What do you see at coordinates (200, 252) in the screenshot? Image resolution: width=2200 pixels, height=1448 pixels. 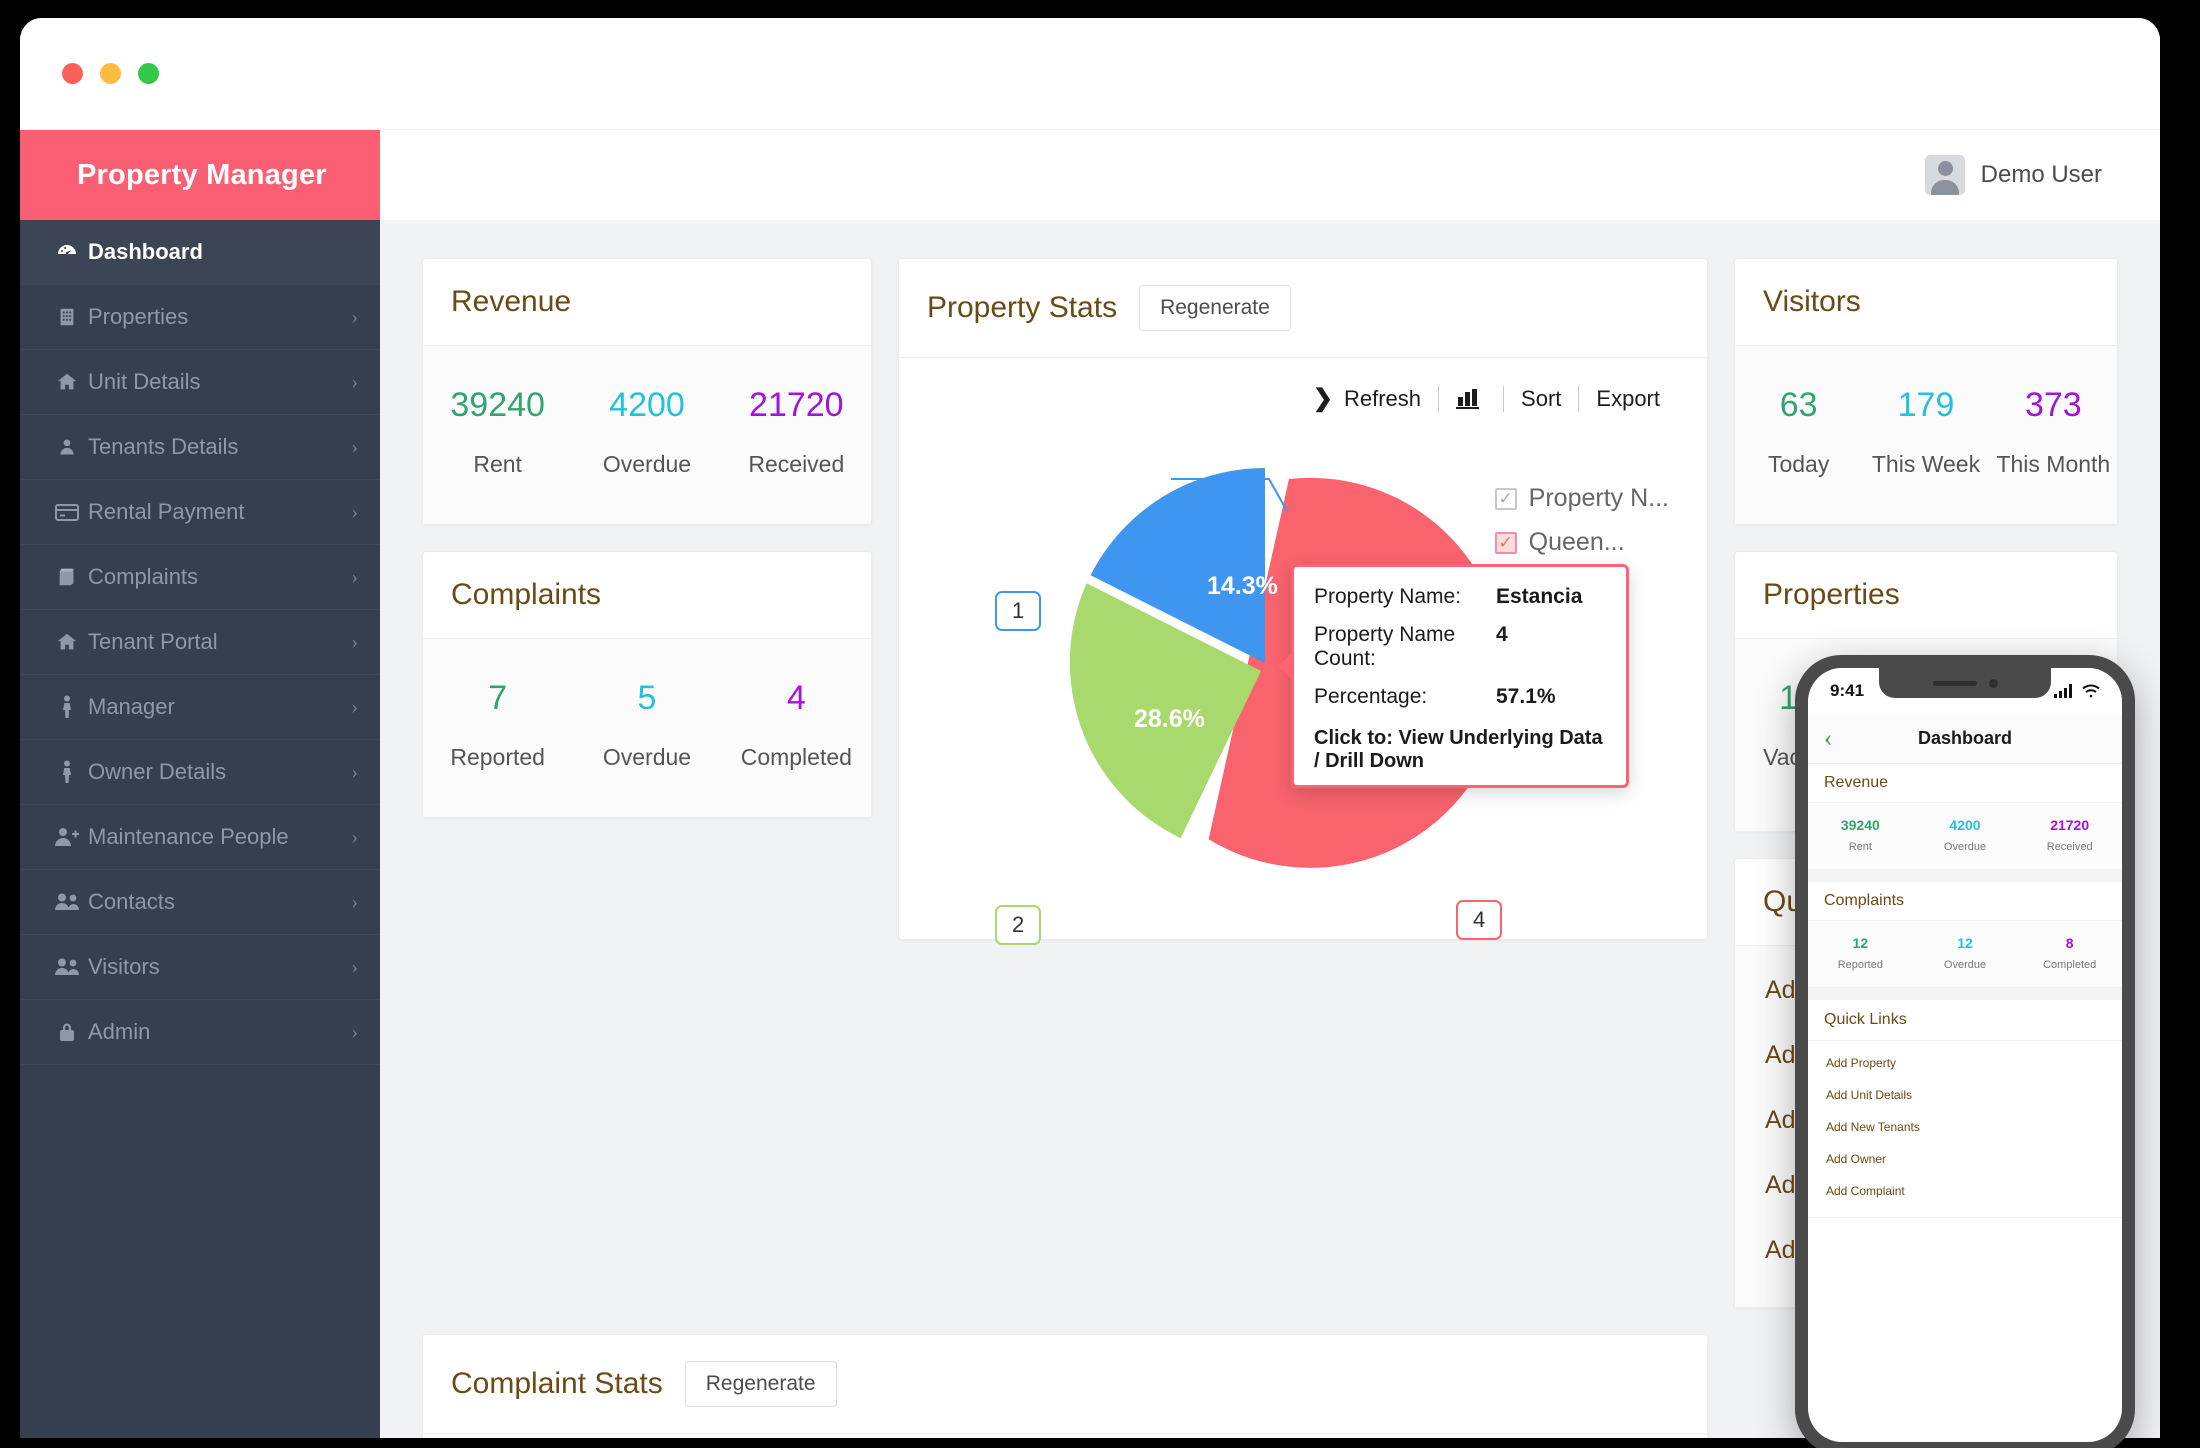 I see `sidebar-item-dashboard: Dashboard` at bounding box center [200, 252].